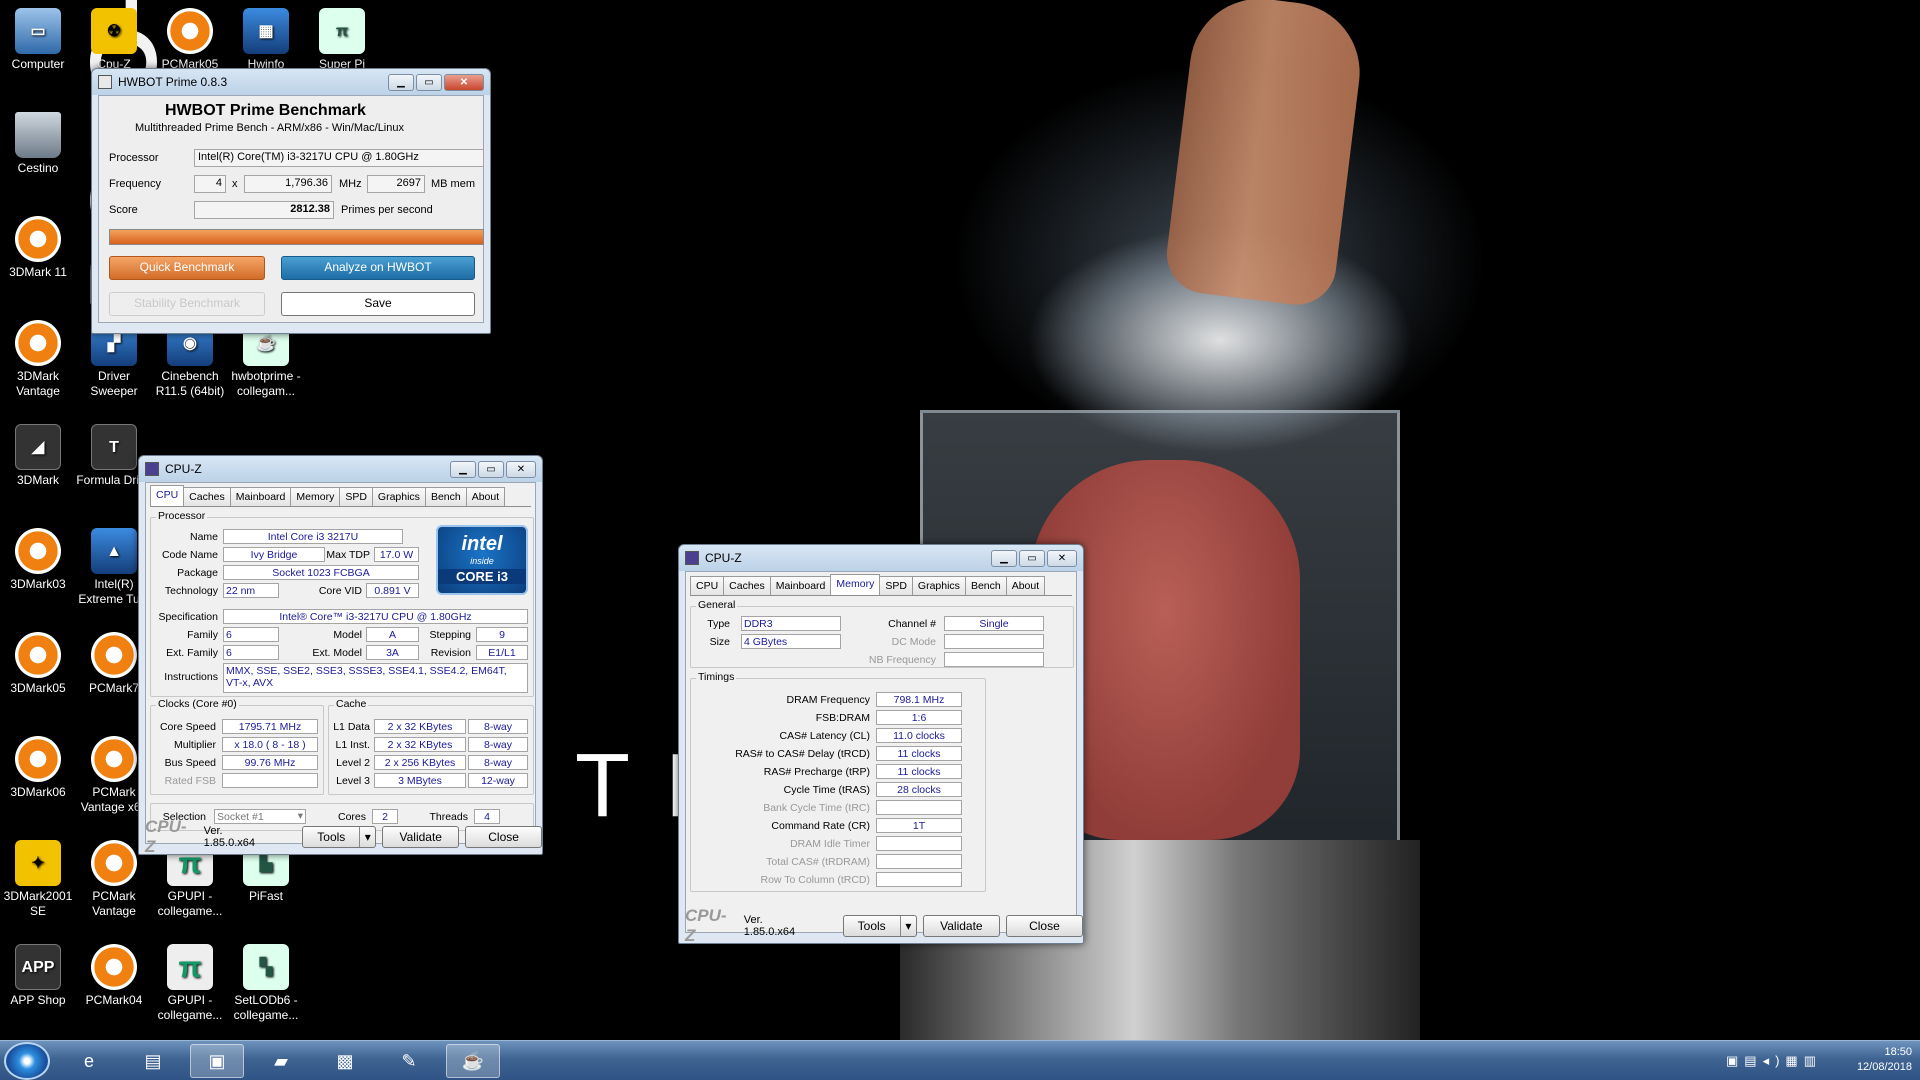  I want to click on clock-date: 12/08/2018, so click(1884, 1067).